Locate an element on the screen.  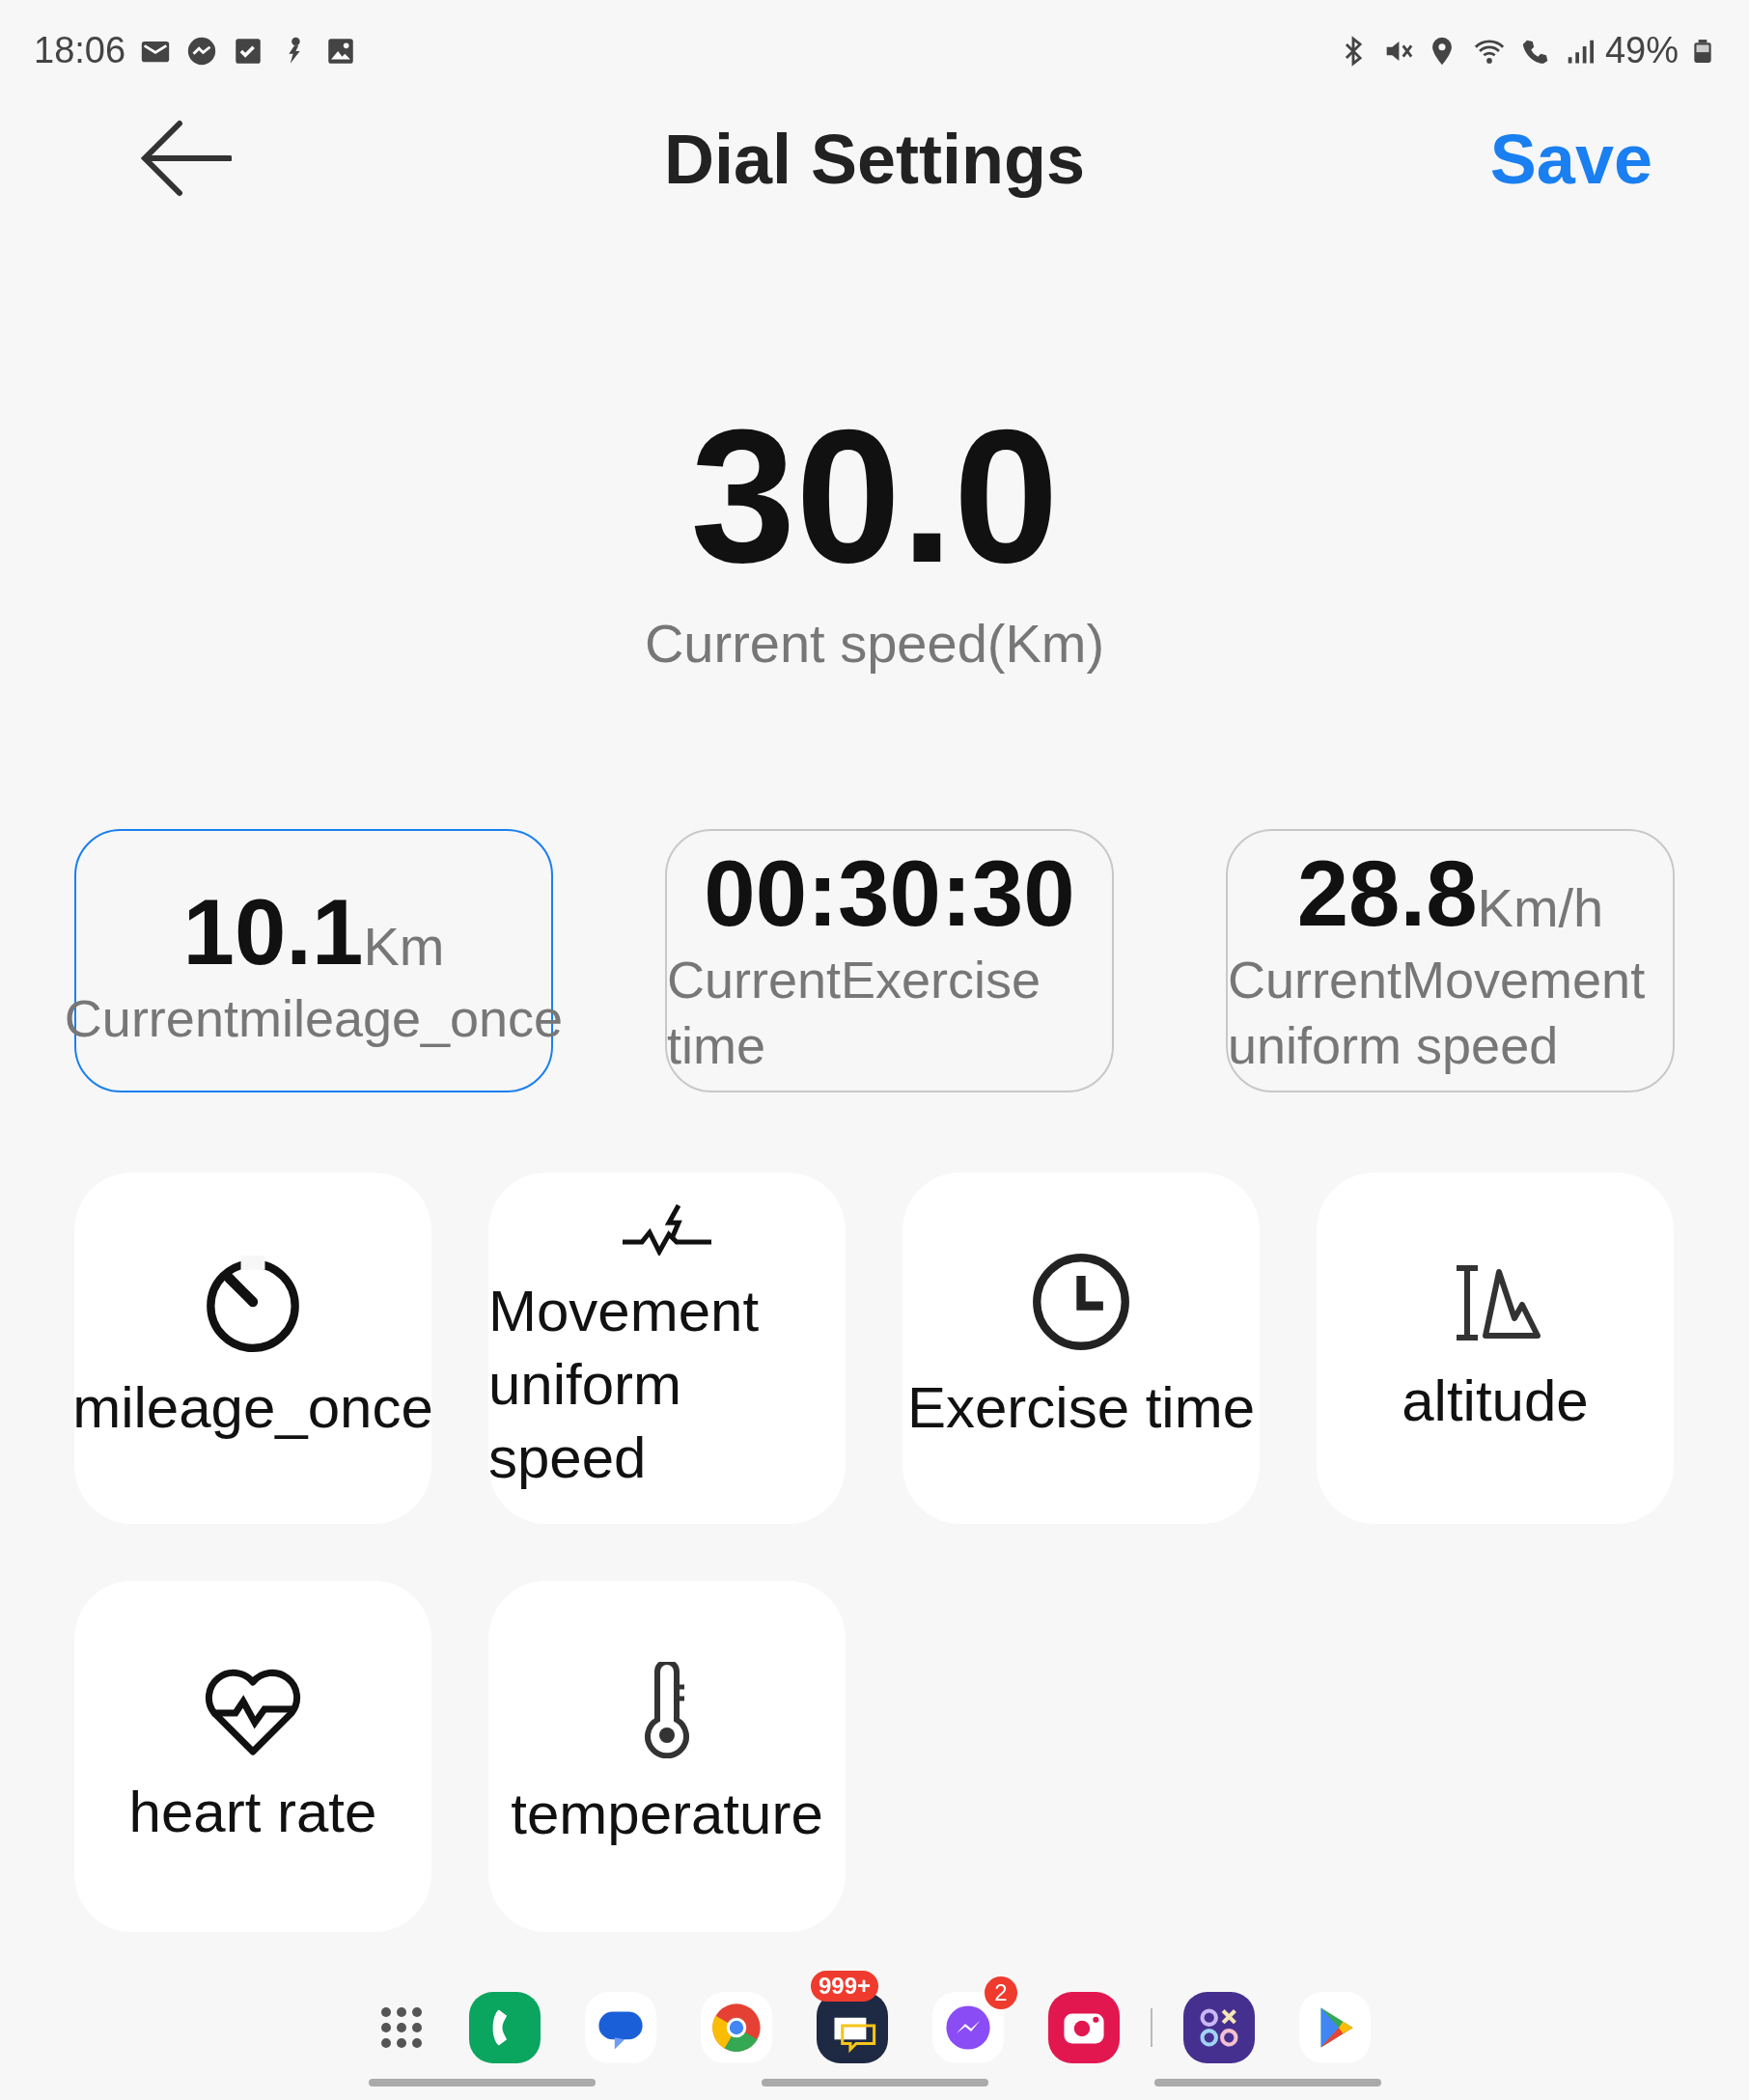
notification-badge: 999+ is located at coordinates (845, 1986).